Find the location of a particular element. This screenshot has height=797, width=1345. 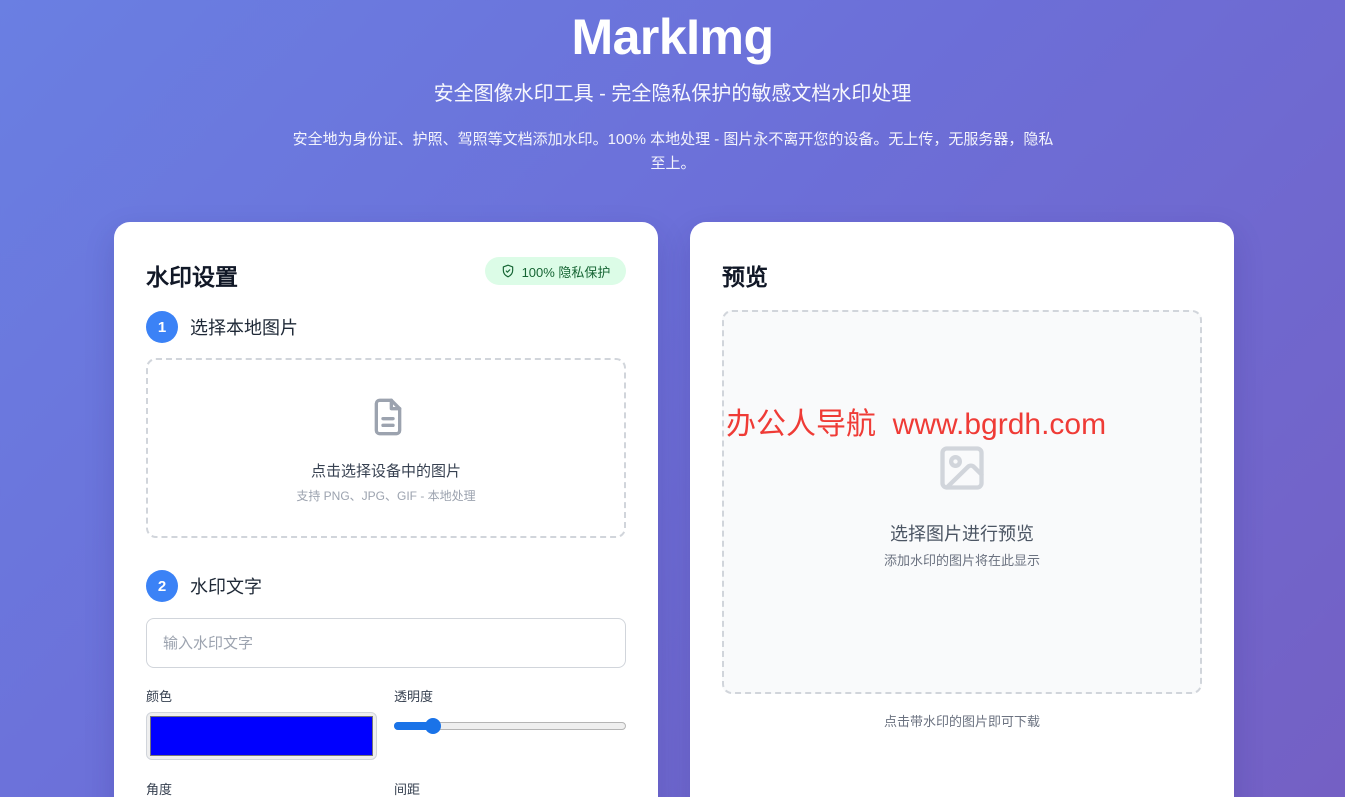

app-subtitle: 安全图像水印工具 - 完全隐私保护的敏感文档水印处理 is located at coordinates (672, 94).